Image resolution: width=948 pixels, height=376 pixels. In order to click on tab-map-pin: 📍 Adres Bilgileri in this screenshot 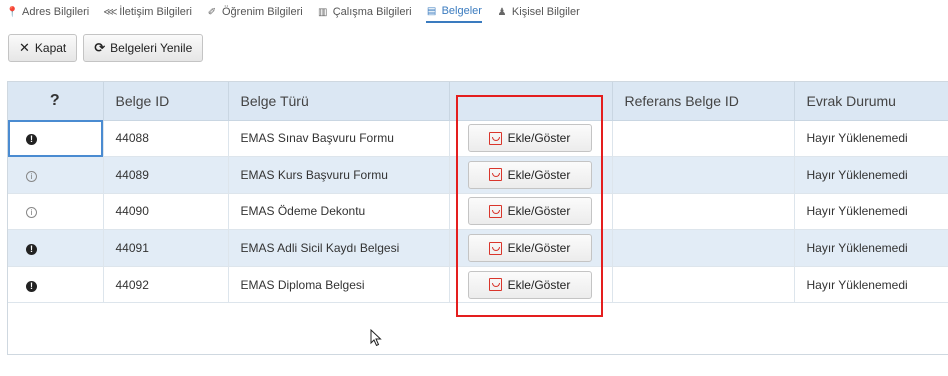, I will do `click(47, 12)`.